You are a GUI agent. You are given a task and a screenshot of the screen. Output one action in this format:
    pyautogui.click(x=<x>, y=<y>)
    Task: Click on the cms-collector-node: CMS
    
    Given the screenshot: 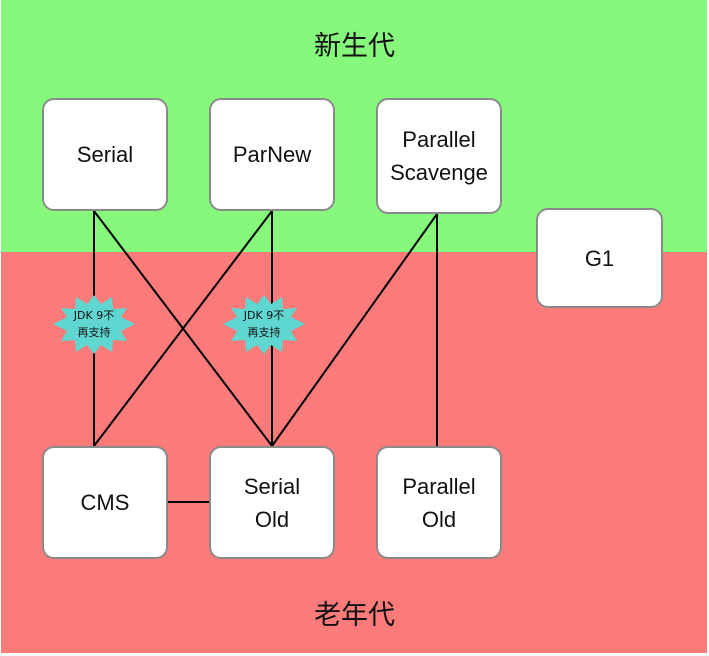 What is the action you would take?
    pyautogui.click(x=105, y=502)
    